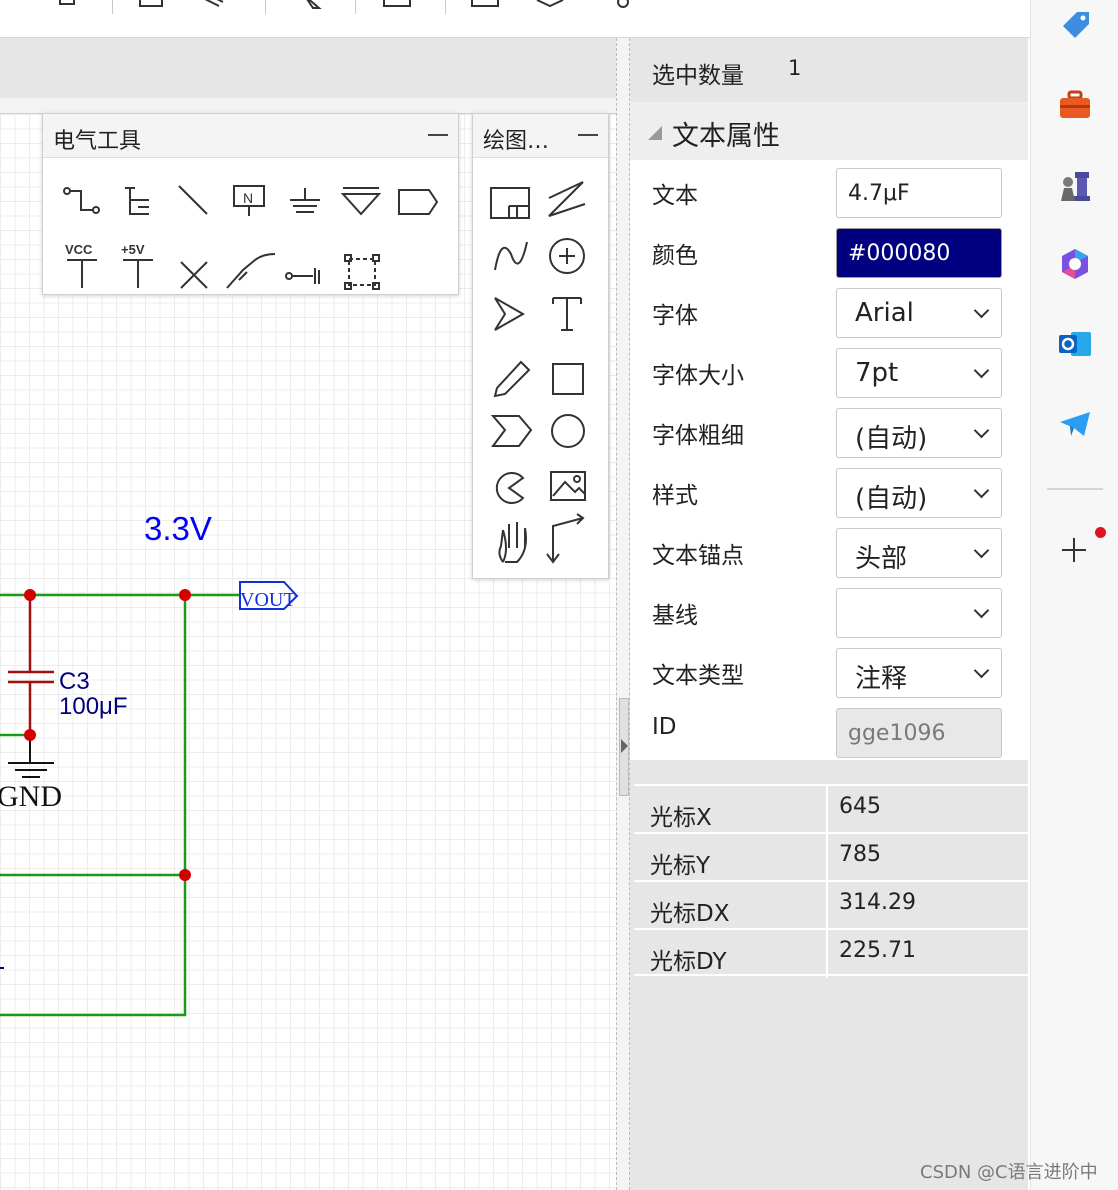  What do you see at coordinates (891, 499) in the screenshot?
I see `style-select-value: (自动)` at bounding box center [891, 499].